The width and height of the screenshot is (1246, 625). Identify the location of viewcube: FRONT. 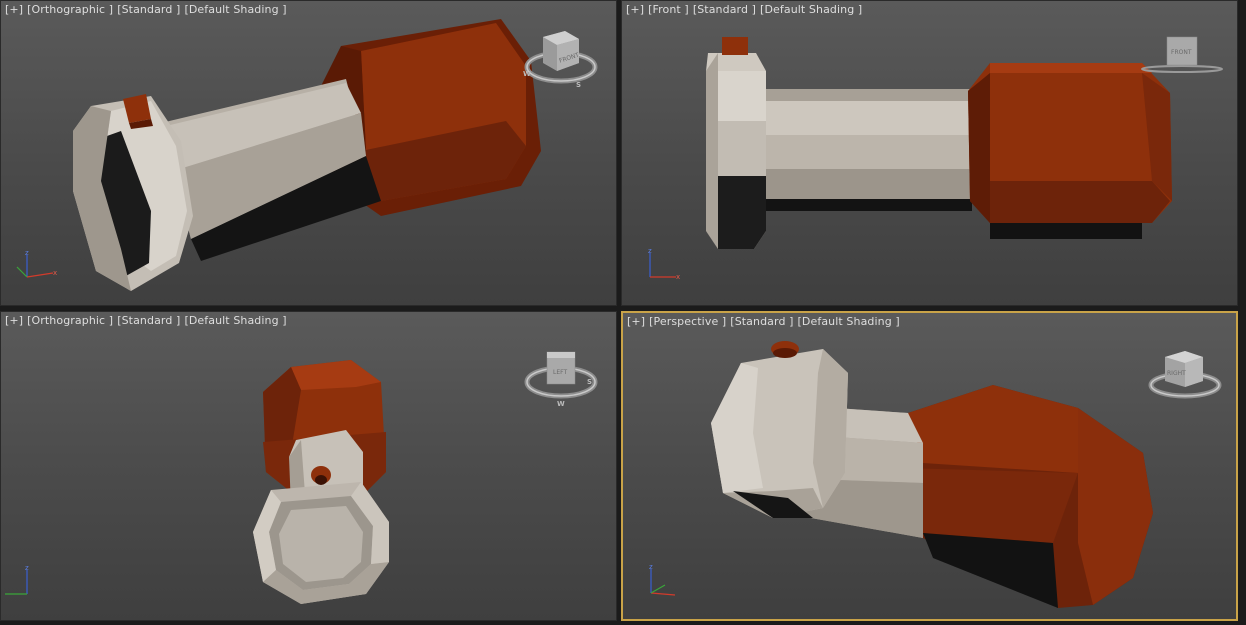
(1182, 55).